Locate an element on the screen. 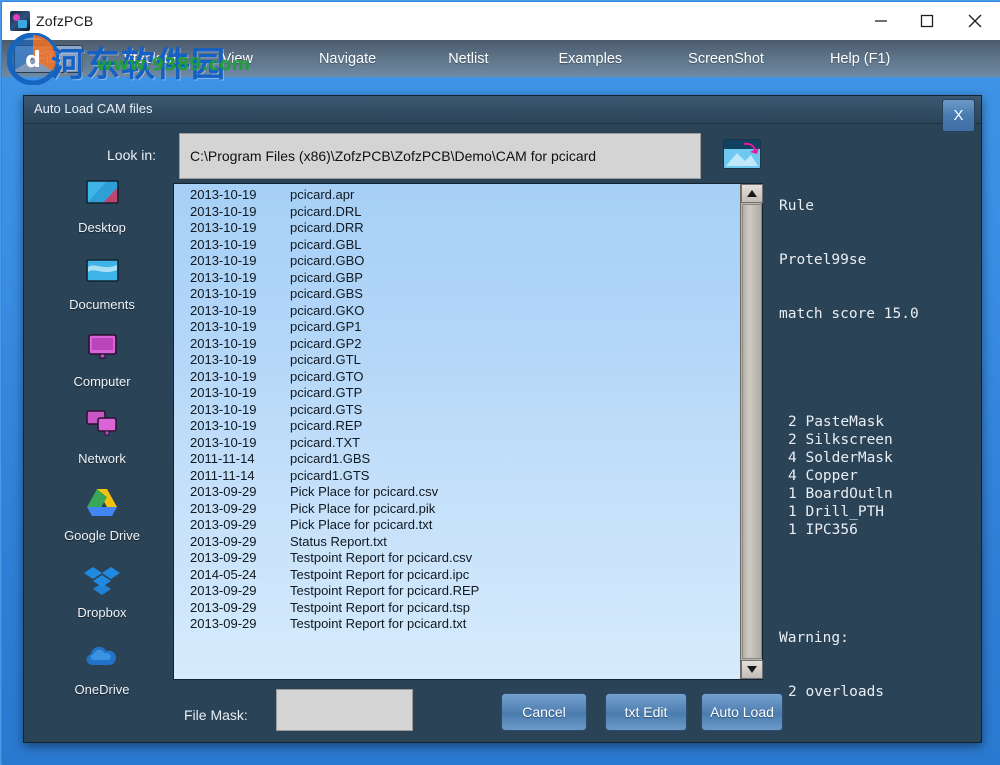 This screenshot has width=1000, height=765. rule-heading: Rule is located at coordinates (796, 206).